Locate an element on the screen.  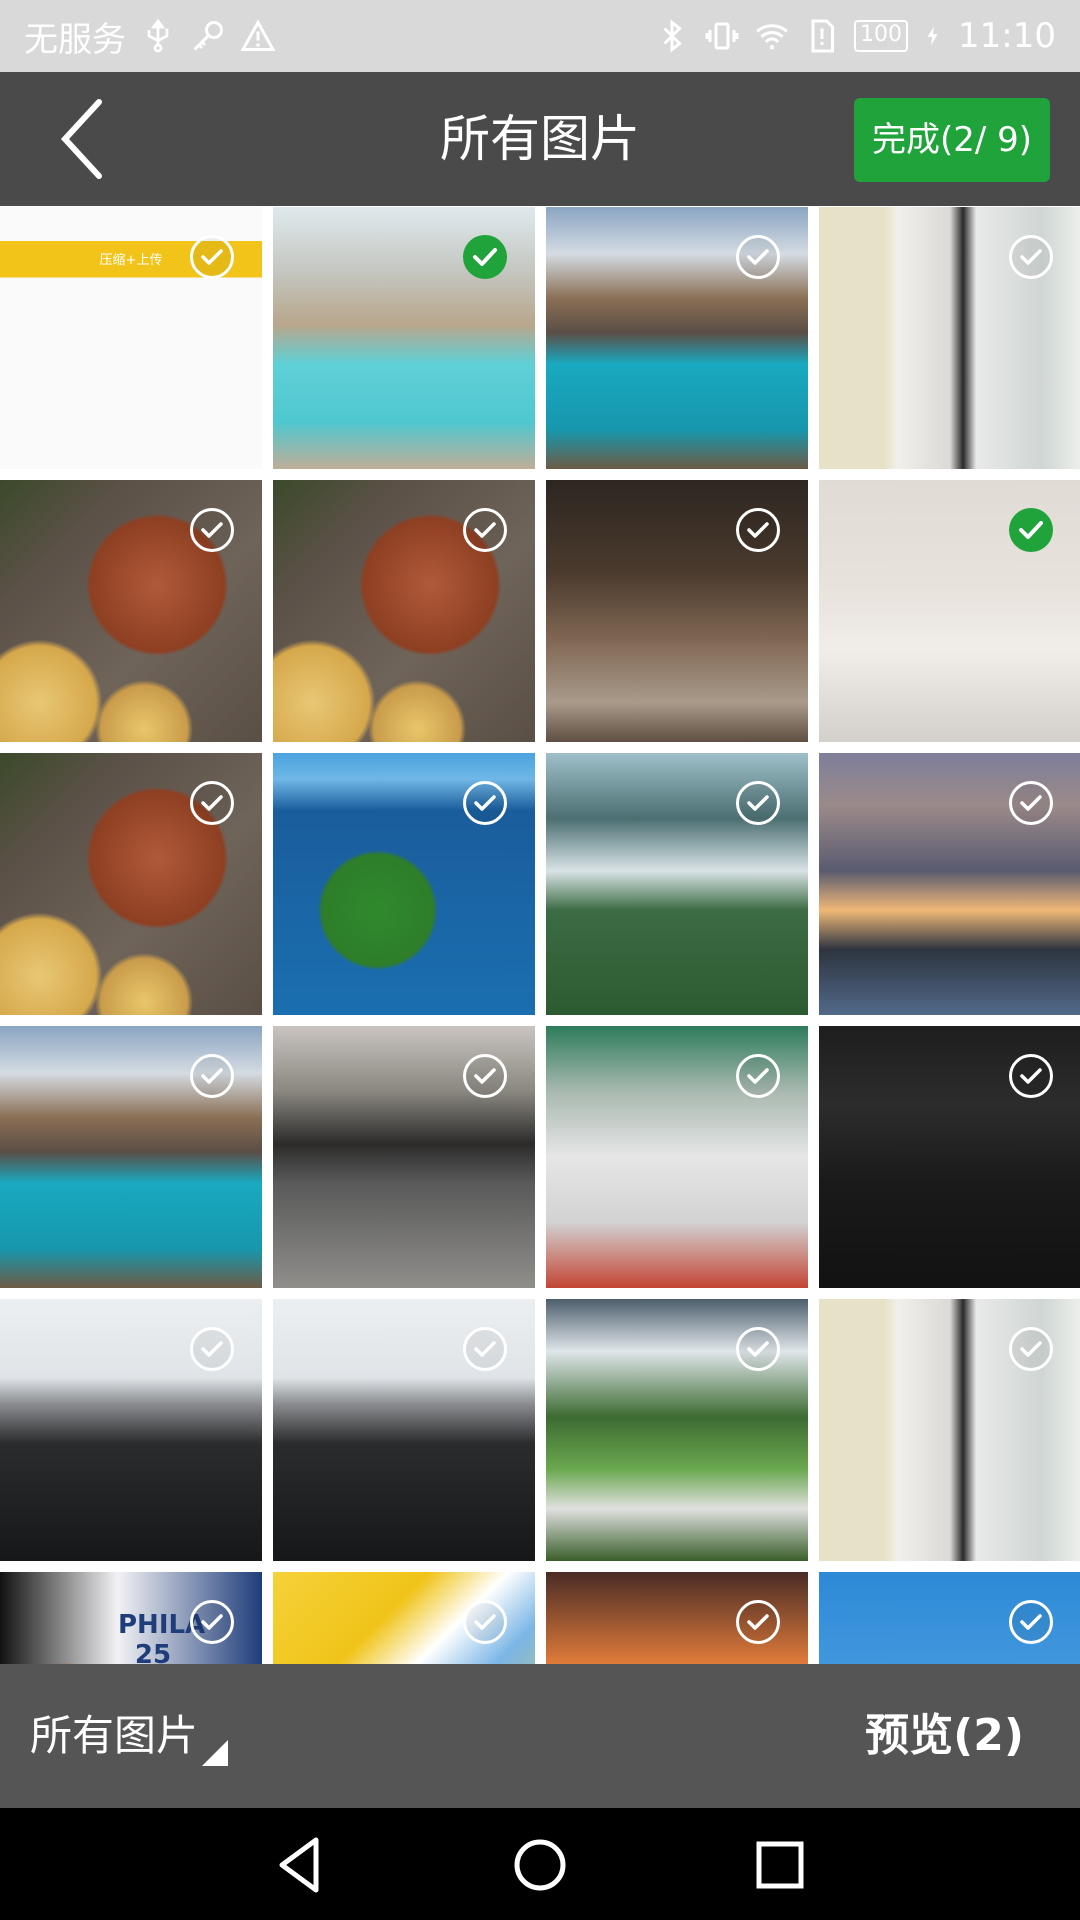
album-selector: 所有图片 is located at coordinates (129, 1736).